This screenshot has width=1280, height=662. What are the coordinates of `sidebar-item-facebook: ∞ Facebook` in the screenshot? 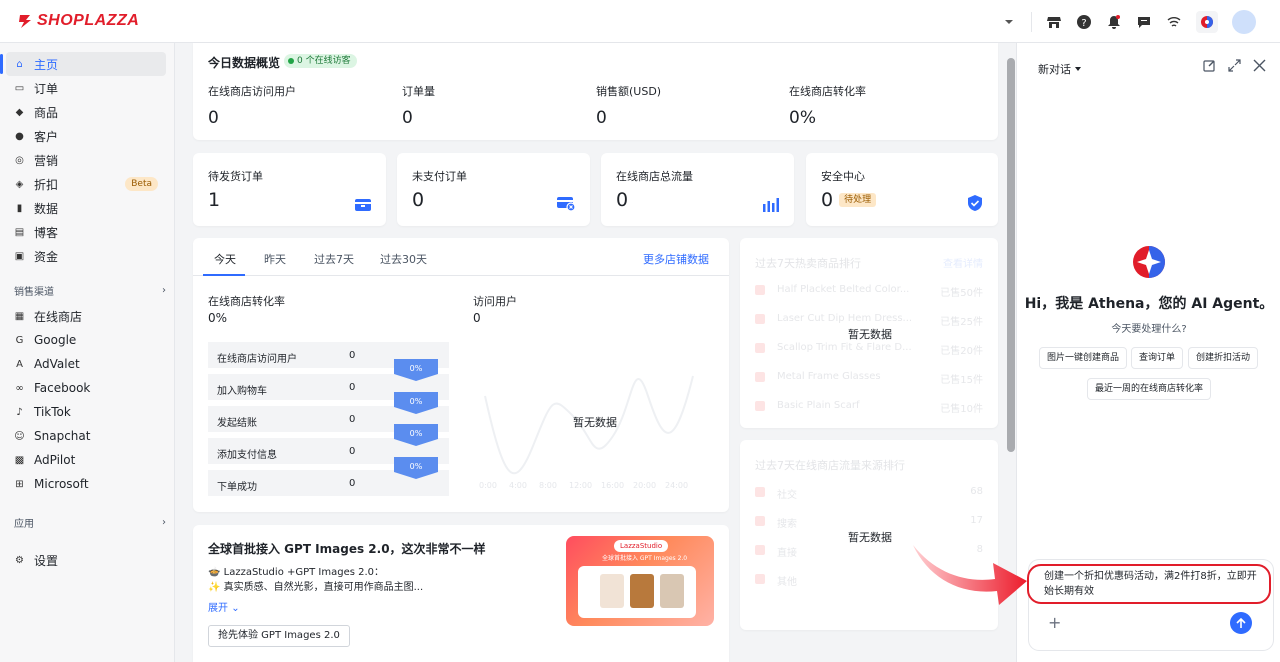 It's located at (86, 388).